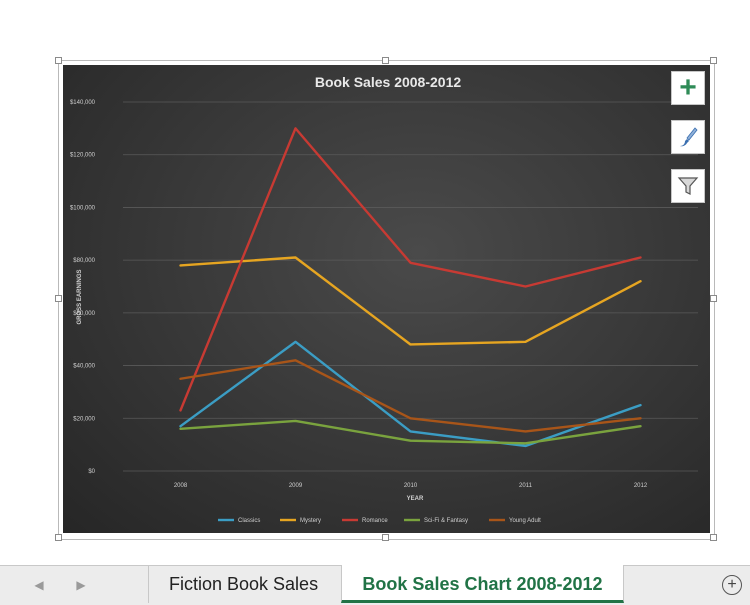  I want to click on x-axis-tick-labels: 2008 2009 2010 2011 2012, so click(411, 486).